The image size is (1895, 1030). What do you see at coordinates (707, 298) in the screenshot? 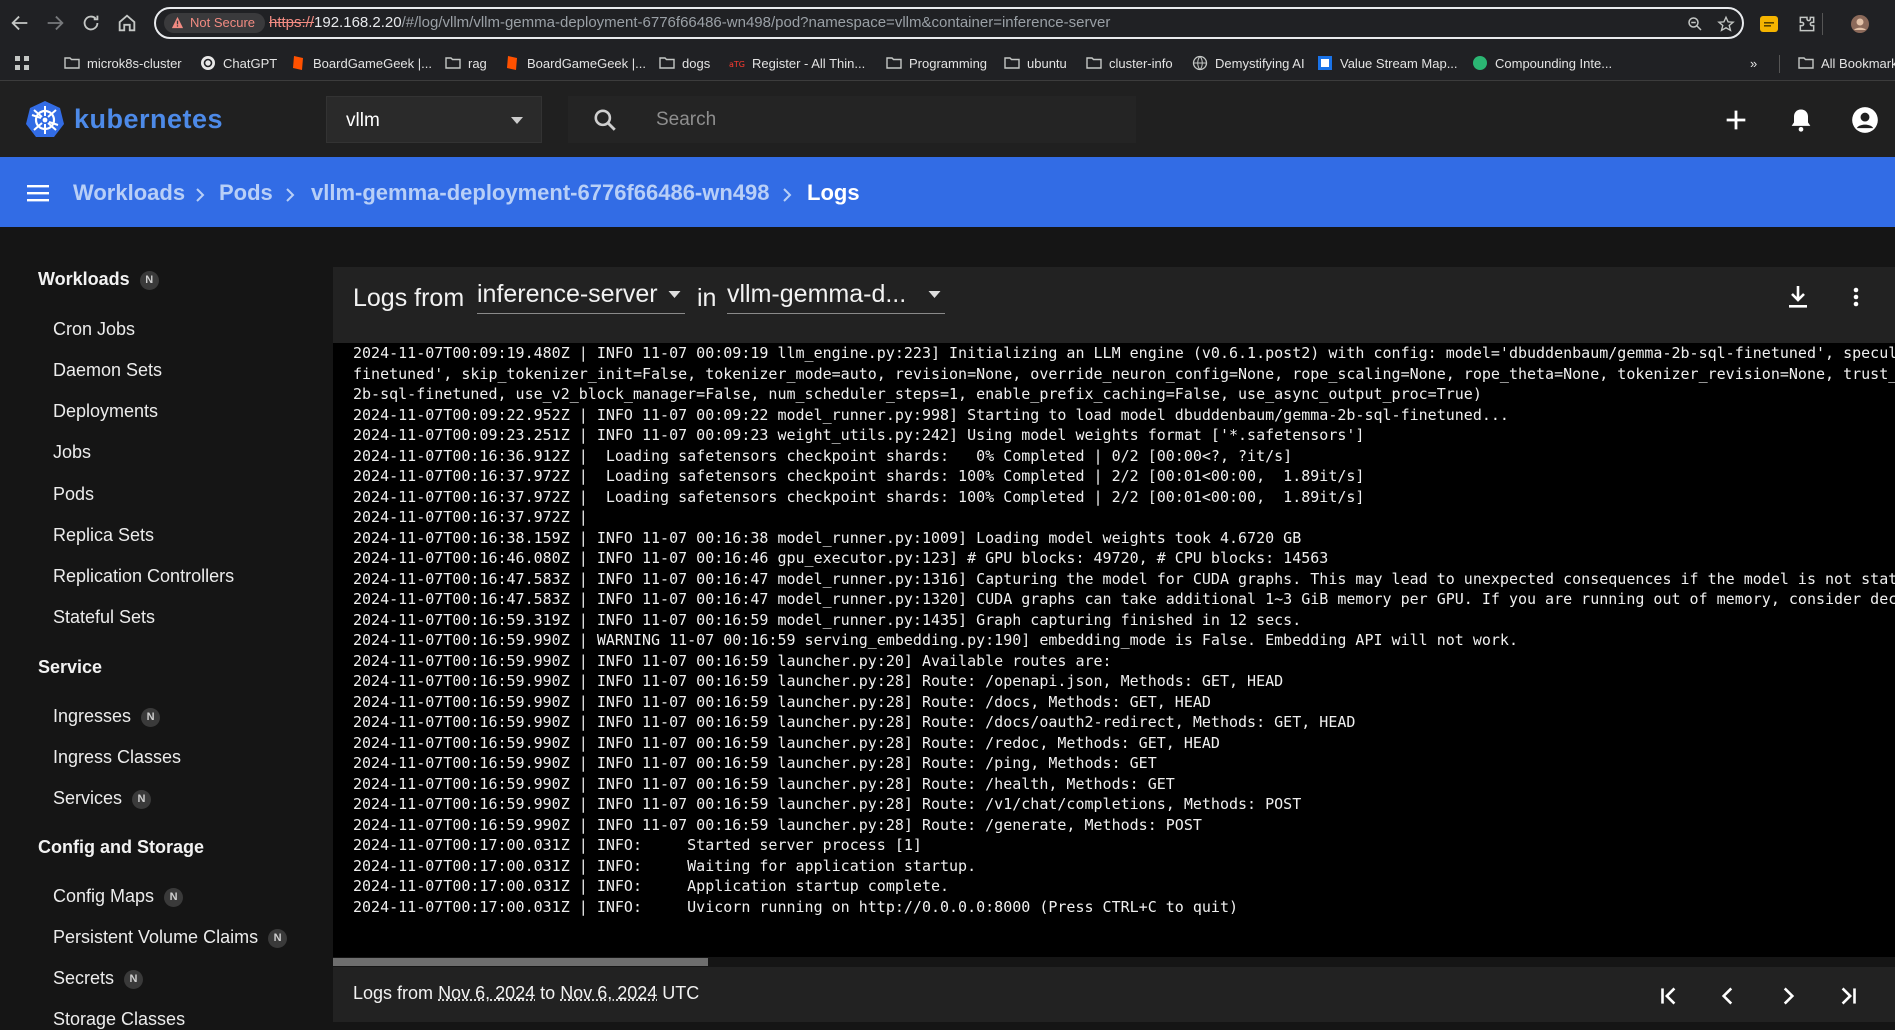
I see `in-label: in` at bounding box center [707, 298].